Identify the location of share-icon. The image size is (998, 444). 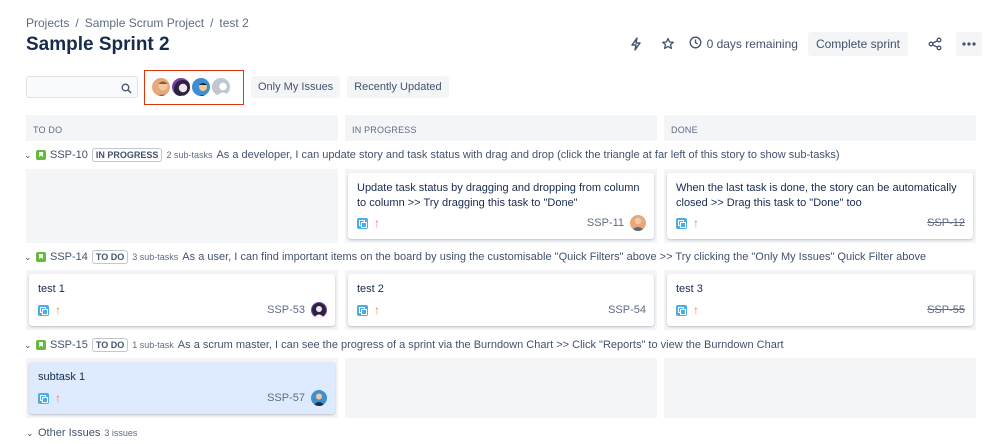
(935, 44).